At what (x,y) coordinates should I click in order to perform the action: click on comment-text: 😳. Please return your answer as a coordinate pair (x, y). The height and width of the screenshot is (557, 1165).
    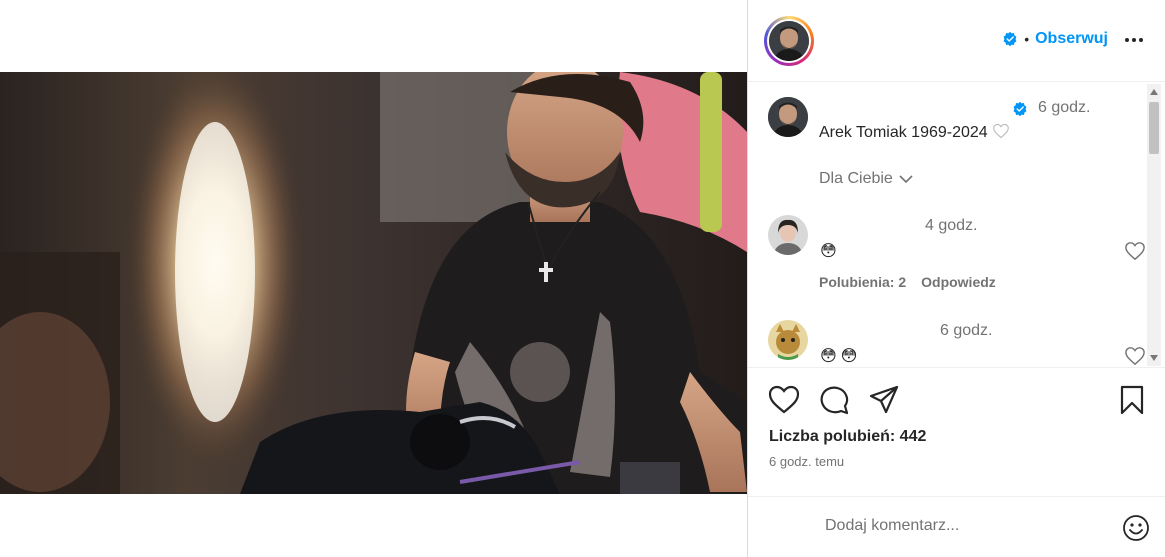
    Looking at the image, I should click on (830, 251).